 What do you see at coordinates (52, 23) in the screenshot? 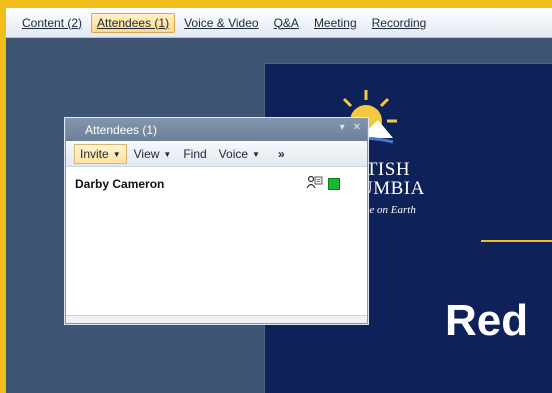
I see `menu-content: Content (2)` at bounding box center [52, 23].